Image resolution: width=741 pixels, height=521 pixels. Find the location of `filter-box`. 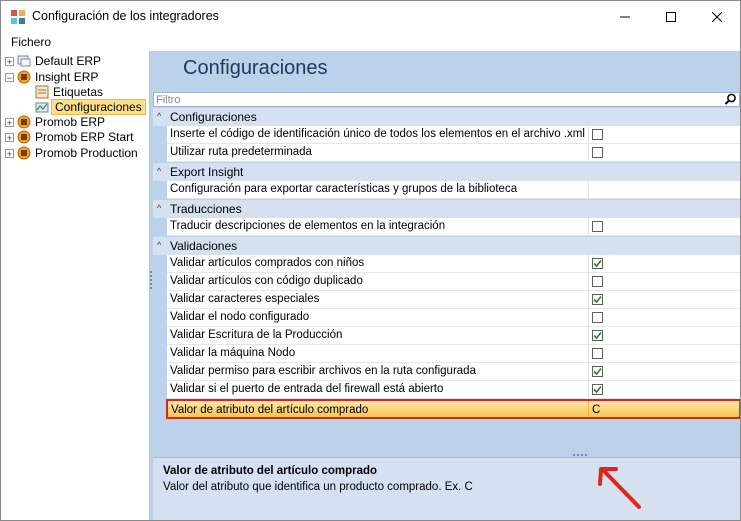

filter-box is located at coordinates (446, 99).